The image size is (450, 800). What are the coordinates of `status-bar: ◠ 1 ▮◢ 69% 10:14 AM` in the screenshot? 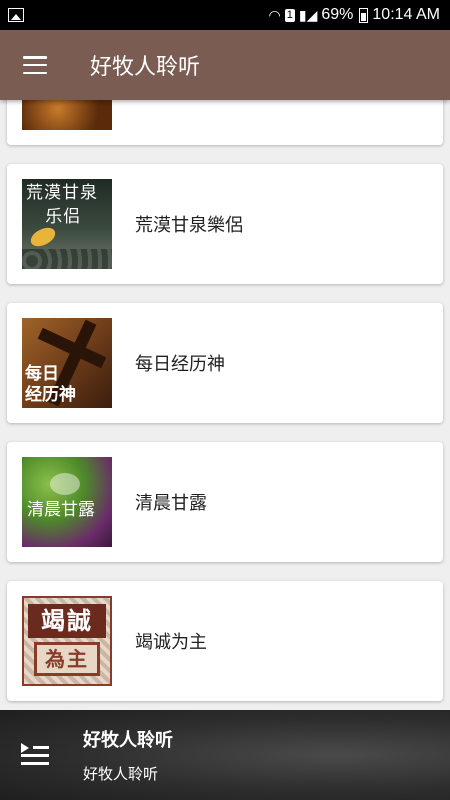 It's located at (225, 15).